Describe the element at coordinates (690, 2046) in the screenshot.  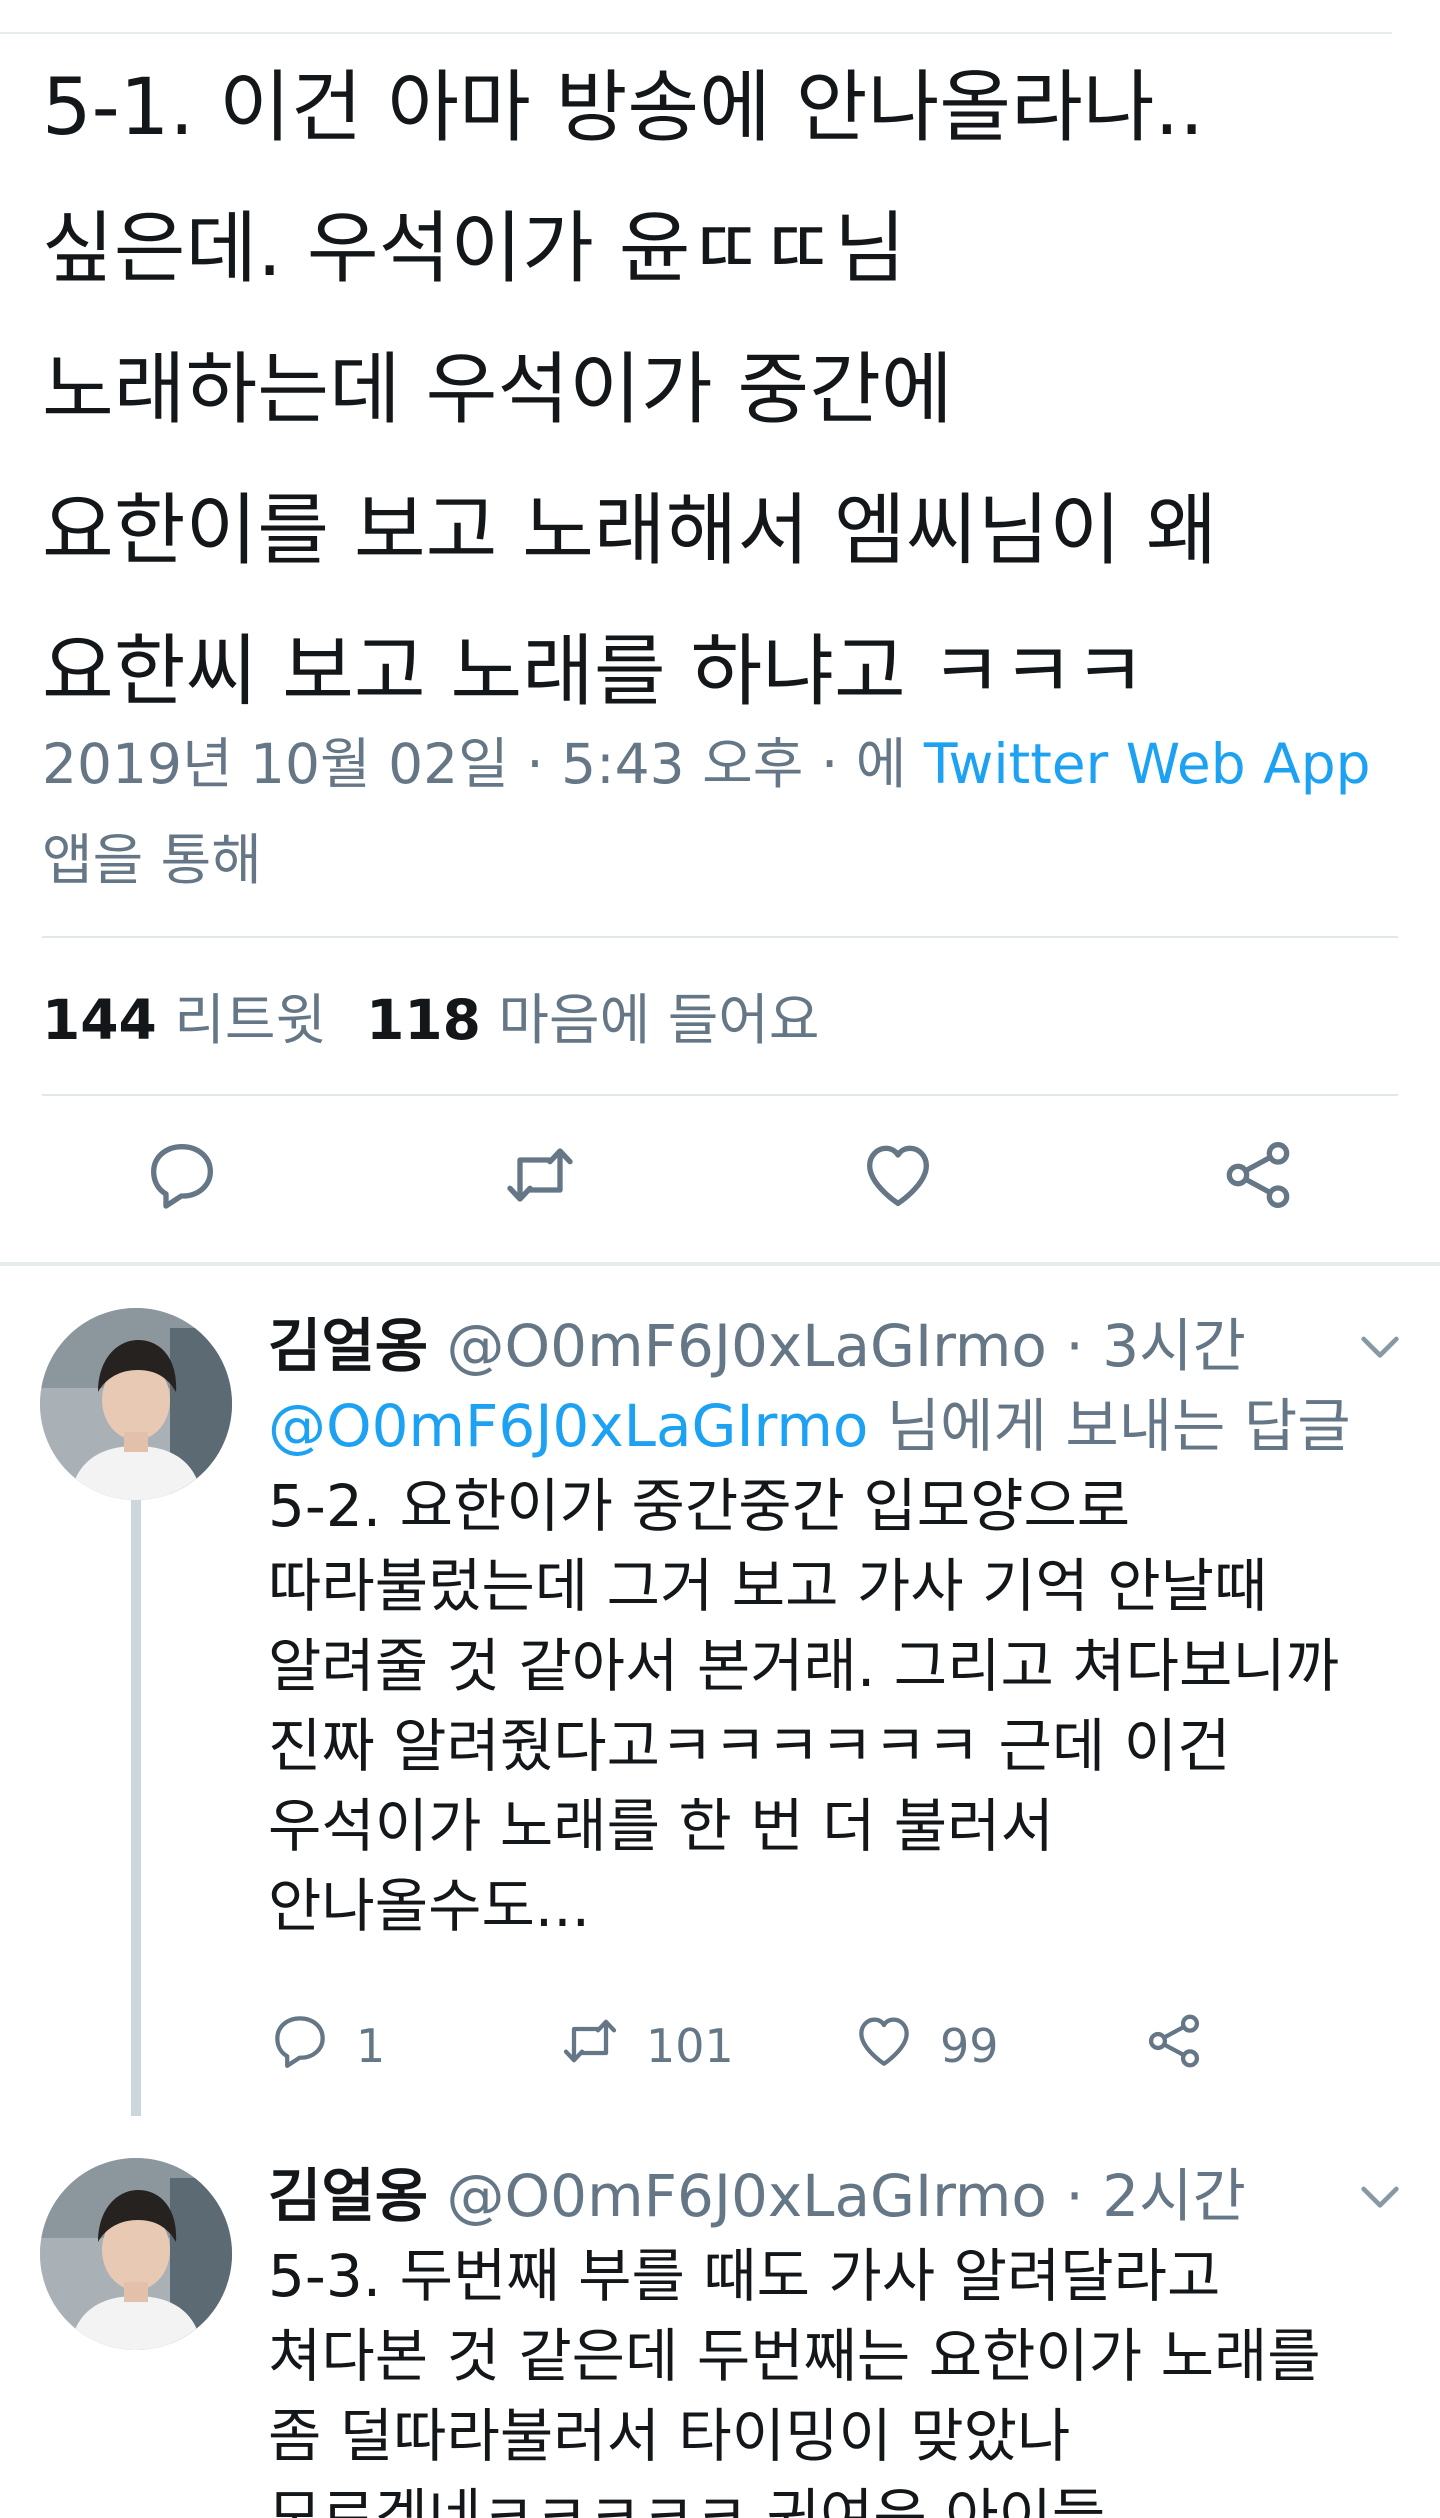
I see `retweet-count: 101` at that location.